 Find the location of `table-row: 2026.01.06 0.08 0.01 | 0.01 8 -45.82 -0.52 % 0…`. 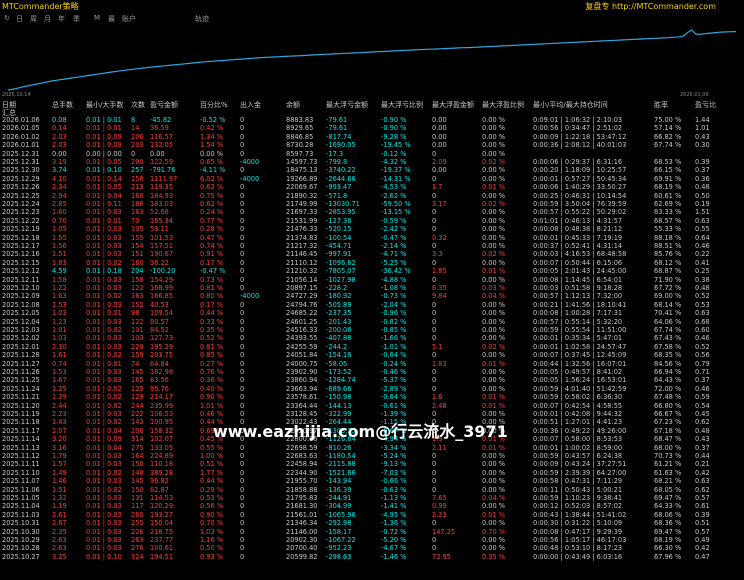

table-row: 2026.01.06 0.08 0.01 | 0.01 8 -45.82 -0.52 % 0… is located at coordinates (372, 120).